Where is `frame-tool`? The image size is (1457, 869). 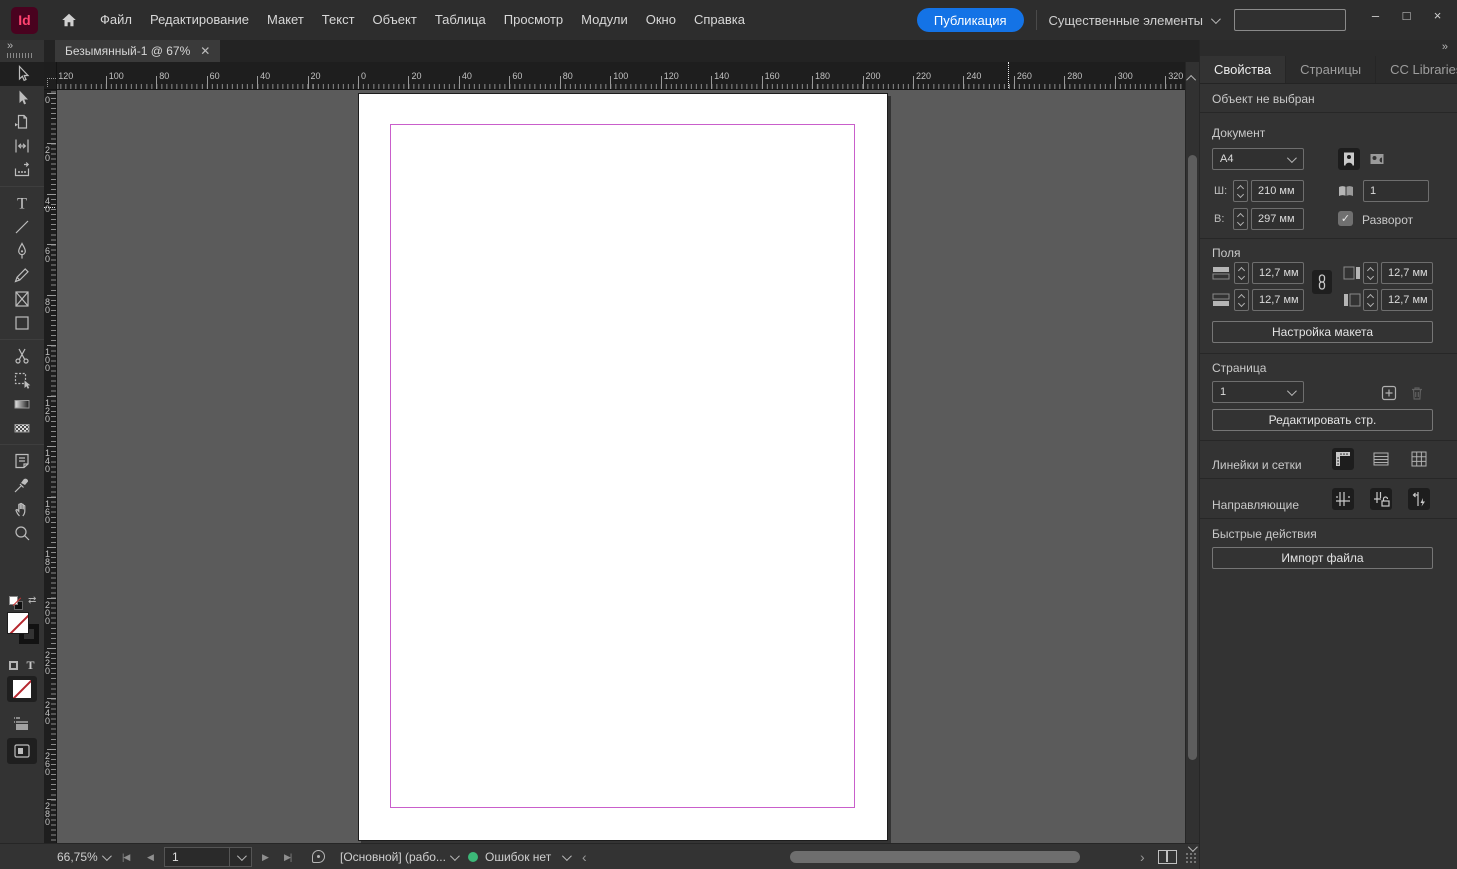
frame-tool is located at coordinates (22, 299).